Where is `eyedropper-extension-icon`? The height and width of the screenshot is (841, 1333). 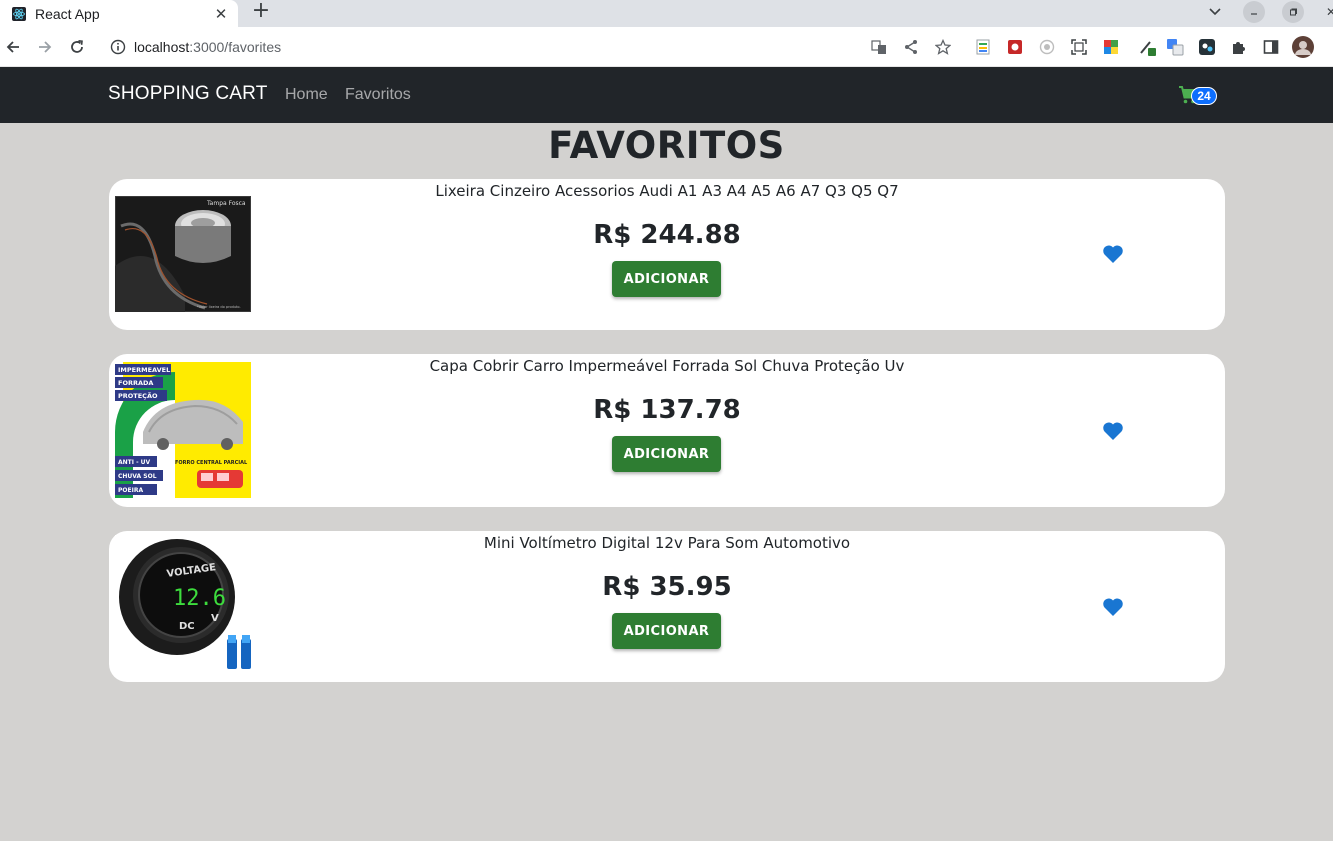 eyedropper-extension-icon is located at coordinates (1147, 47).